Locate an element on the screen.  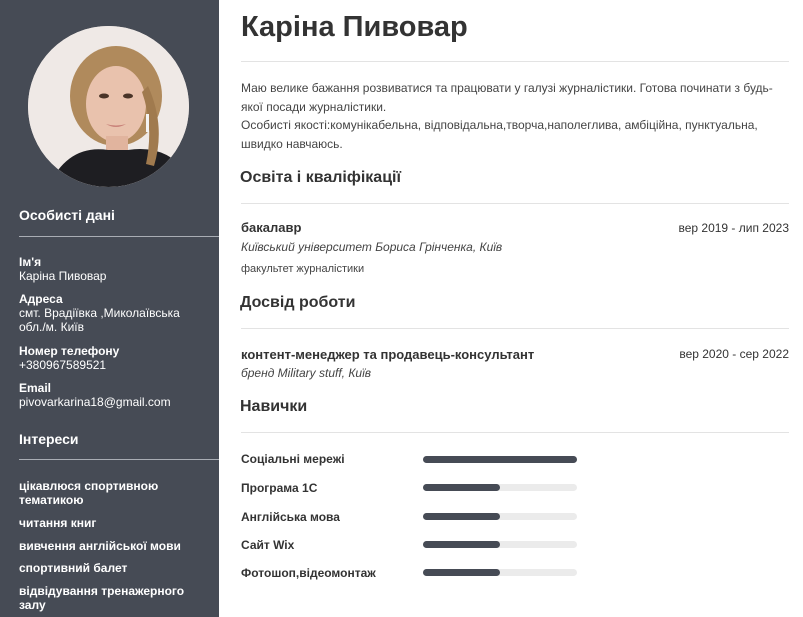
education-heading: Освіта і кваліфікації is located at coordinates (320, 177).